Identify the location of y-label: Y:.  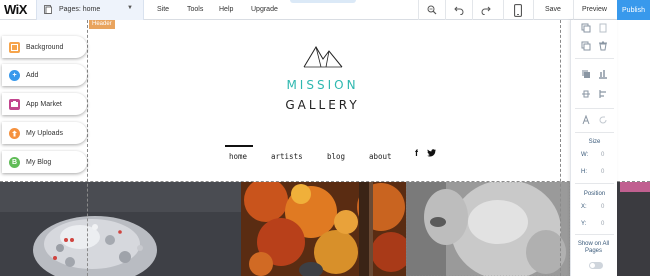
(584, 224).